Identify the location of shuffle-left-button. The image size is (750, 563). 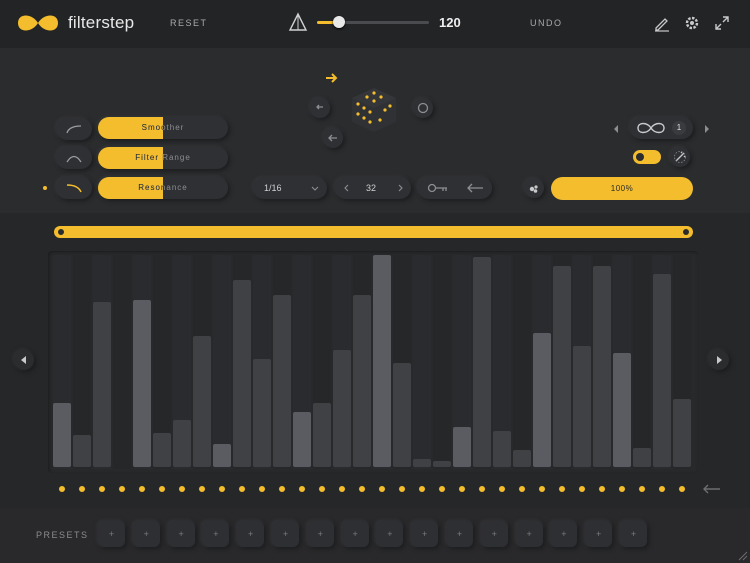
(320, 108).